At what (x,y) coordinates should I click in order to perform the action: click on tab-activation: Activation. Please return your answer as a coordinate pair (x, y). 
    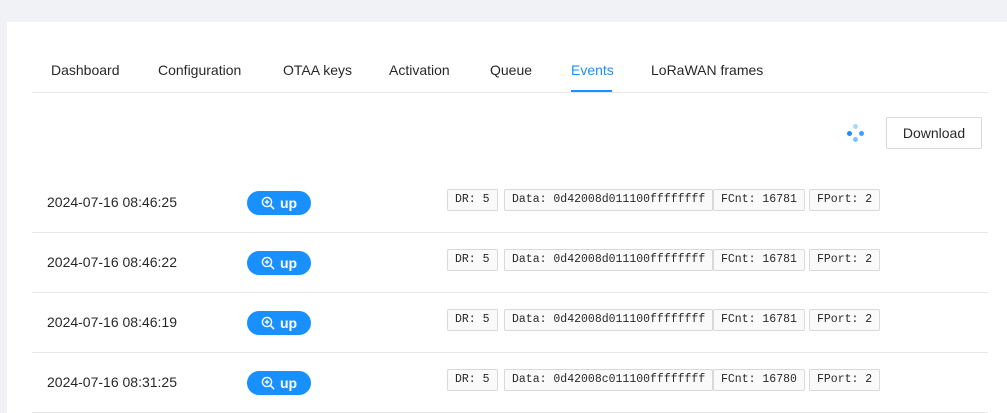
    Looking at the image, I should click on (419, 77).